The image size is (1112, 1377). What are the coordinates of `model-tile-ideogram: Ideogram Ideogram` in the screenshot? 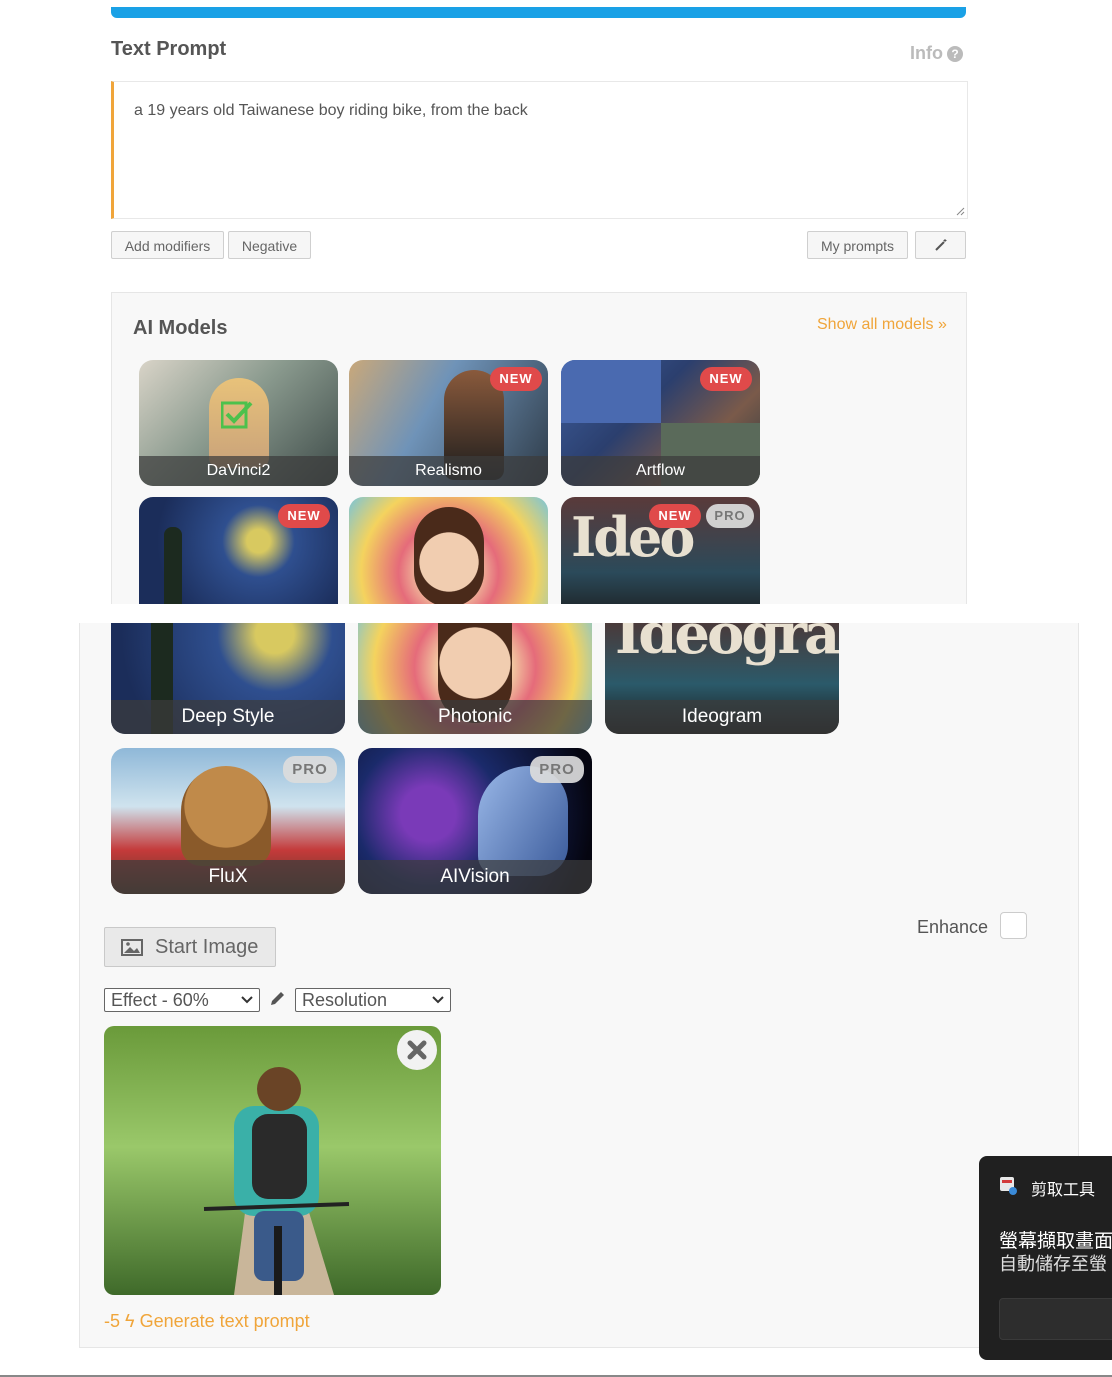 It's located at (722, 678).